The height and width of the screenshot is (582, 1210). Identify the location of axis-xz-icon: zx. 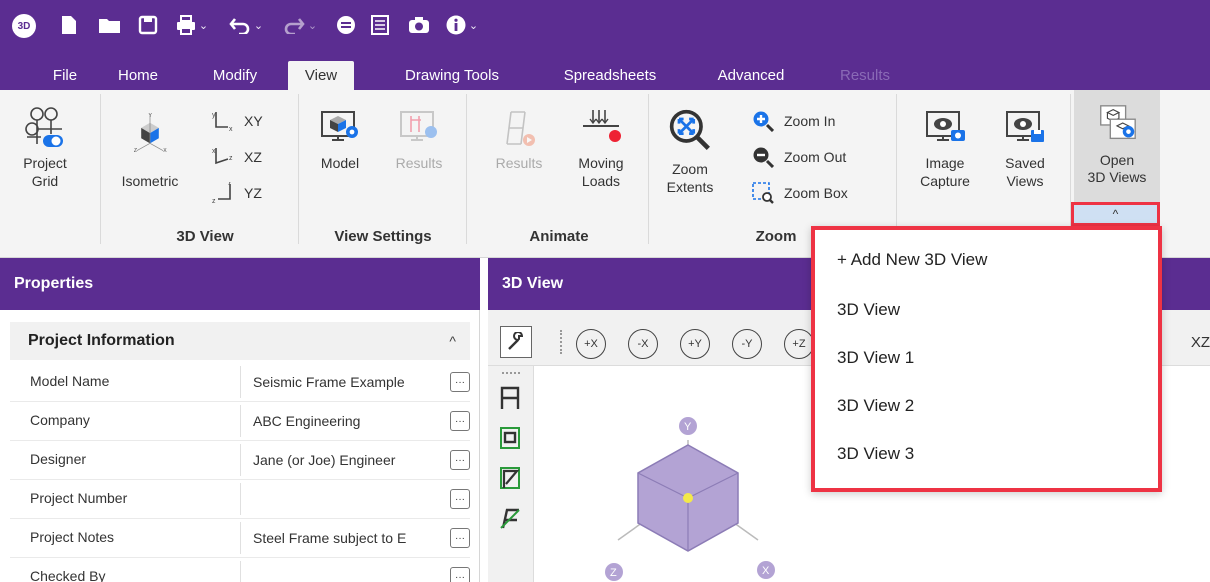
(223, 157).